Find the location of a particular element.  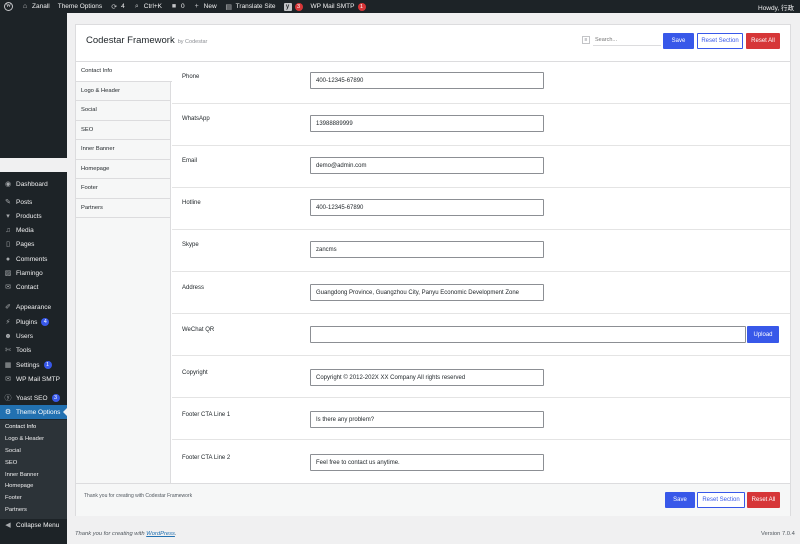

translate-site-link: ▤ Translate Site is located at coordinates (250, 6).